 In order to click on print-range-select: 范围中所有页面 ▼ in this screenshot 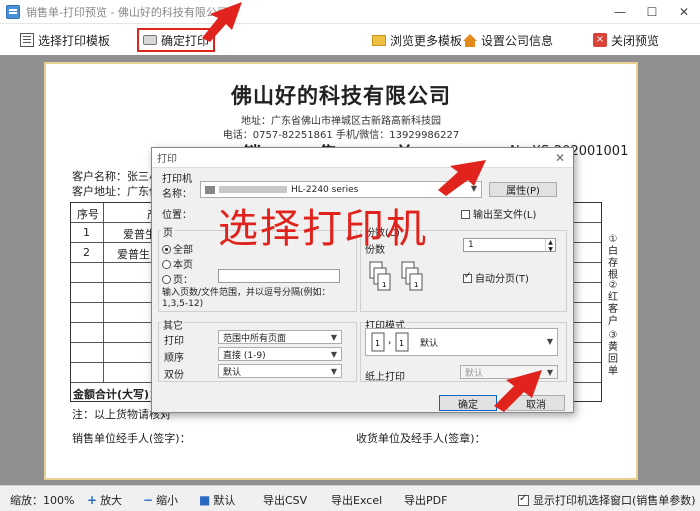, I will do `click(280, 337)`.